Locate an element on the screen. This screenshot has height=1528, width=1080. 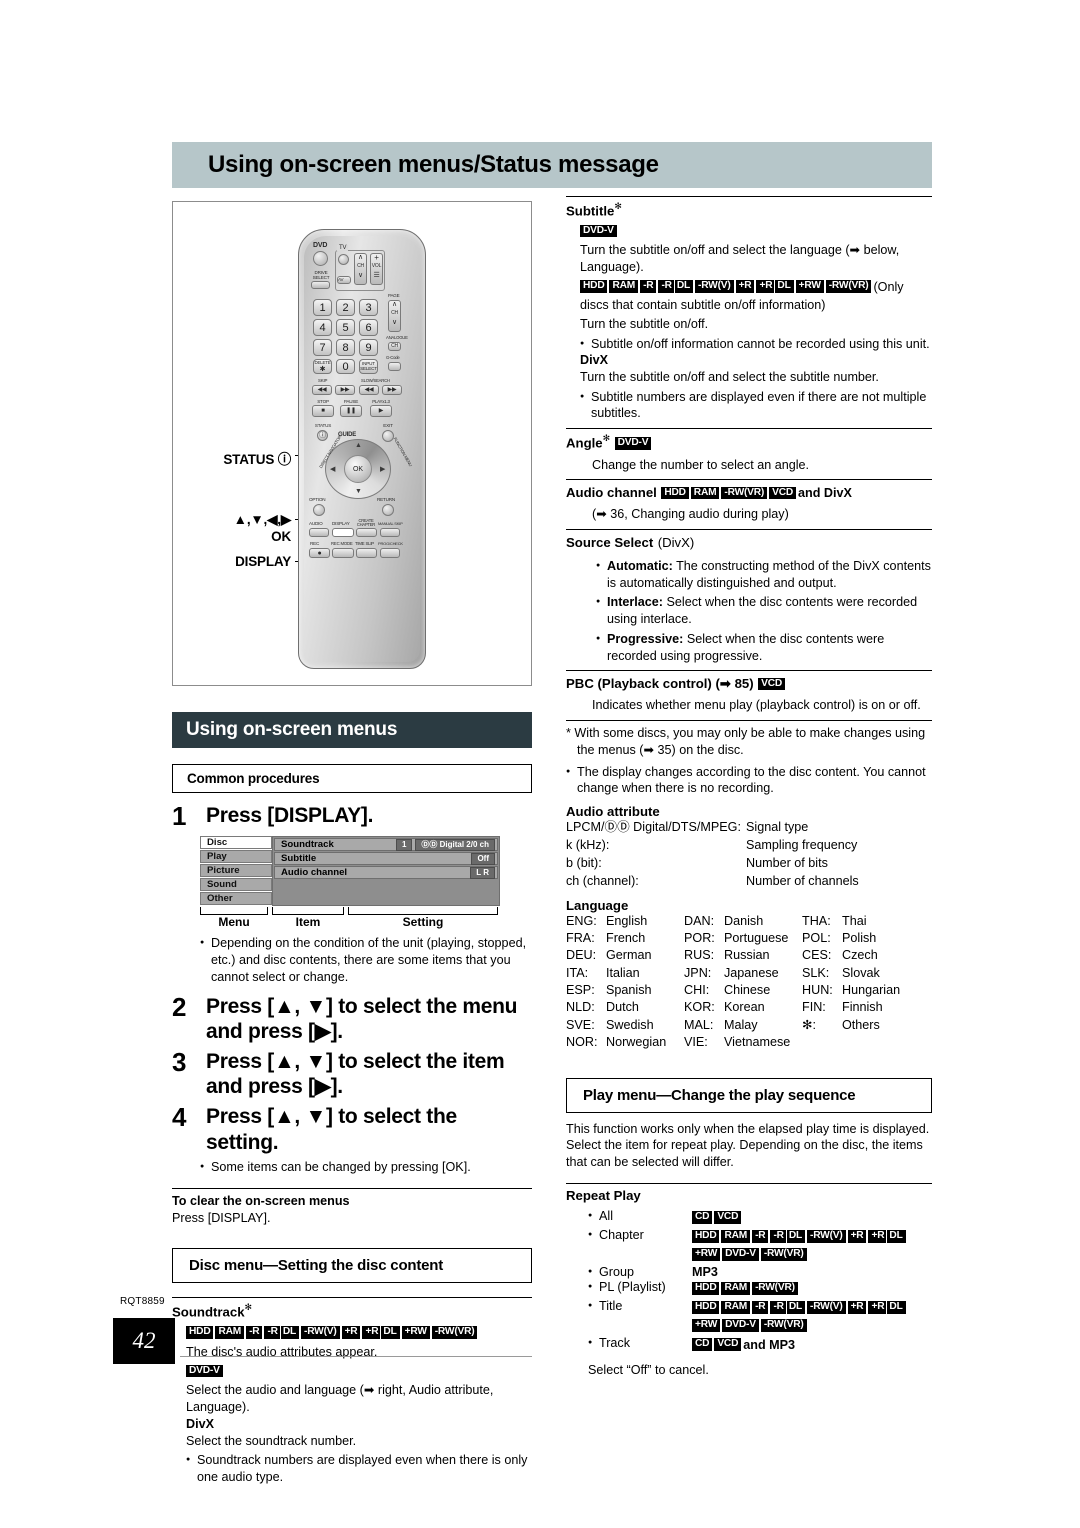
language-name-eng: English is located at coordinates (627, 920).